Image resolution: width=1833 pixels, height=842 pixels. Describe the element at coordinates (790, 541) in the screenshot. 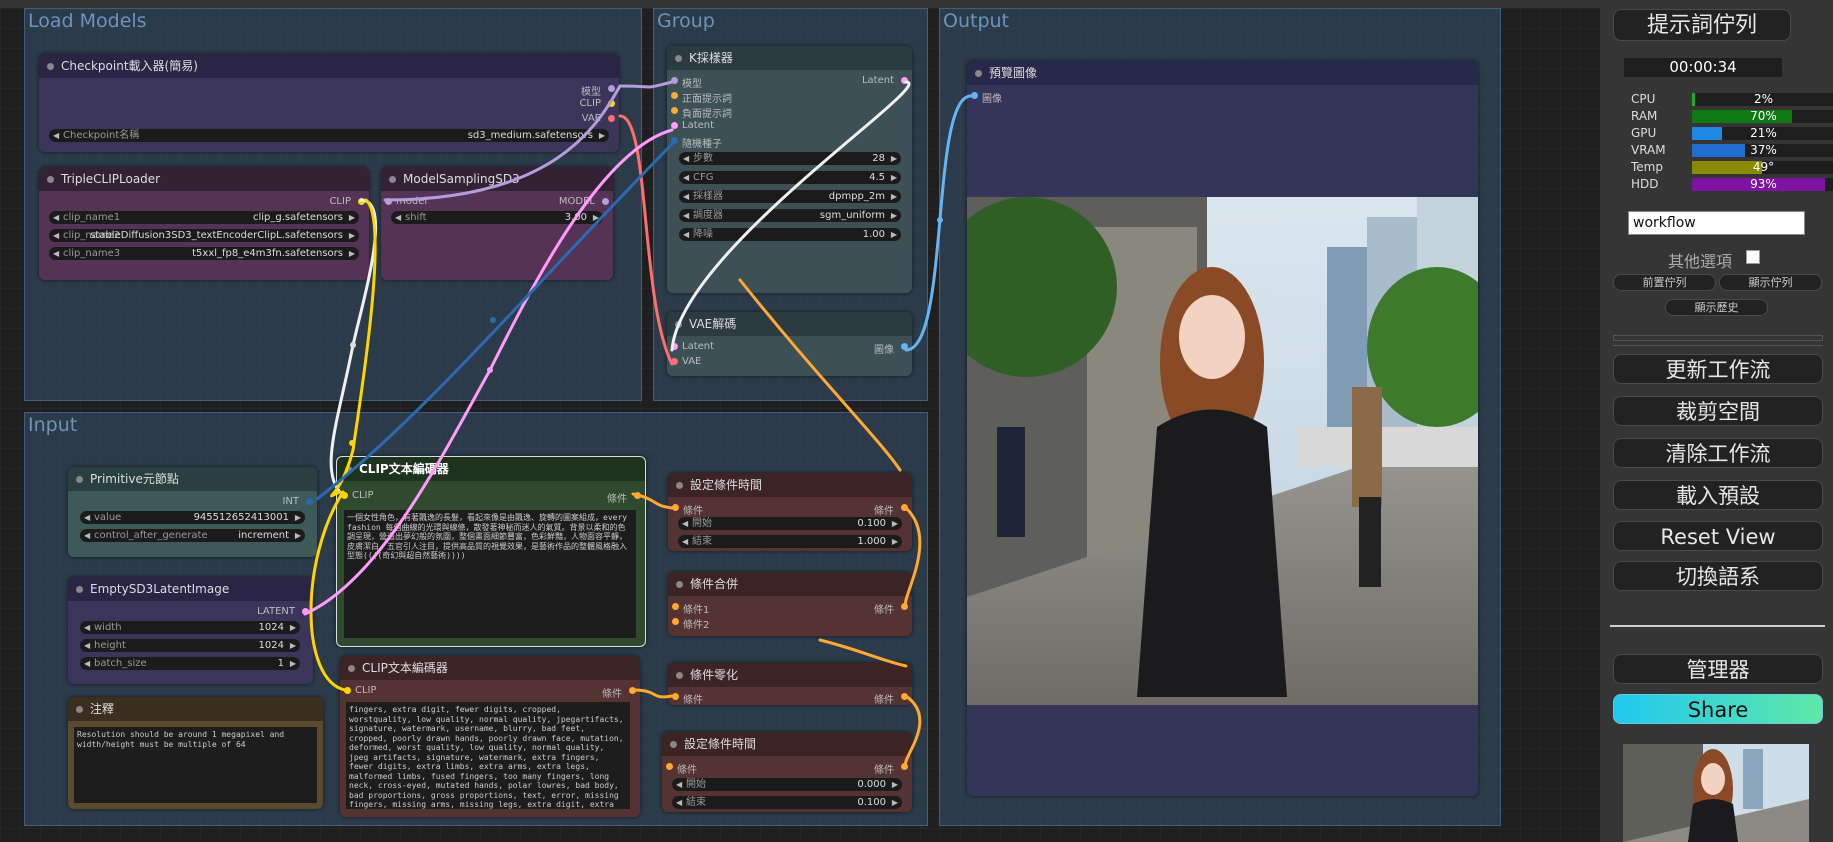

I see `end-number: ◀ 結束 1.000 ▶` at that location.